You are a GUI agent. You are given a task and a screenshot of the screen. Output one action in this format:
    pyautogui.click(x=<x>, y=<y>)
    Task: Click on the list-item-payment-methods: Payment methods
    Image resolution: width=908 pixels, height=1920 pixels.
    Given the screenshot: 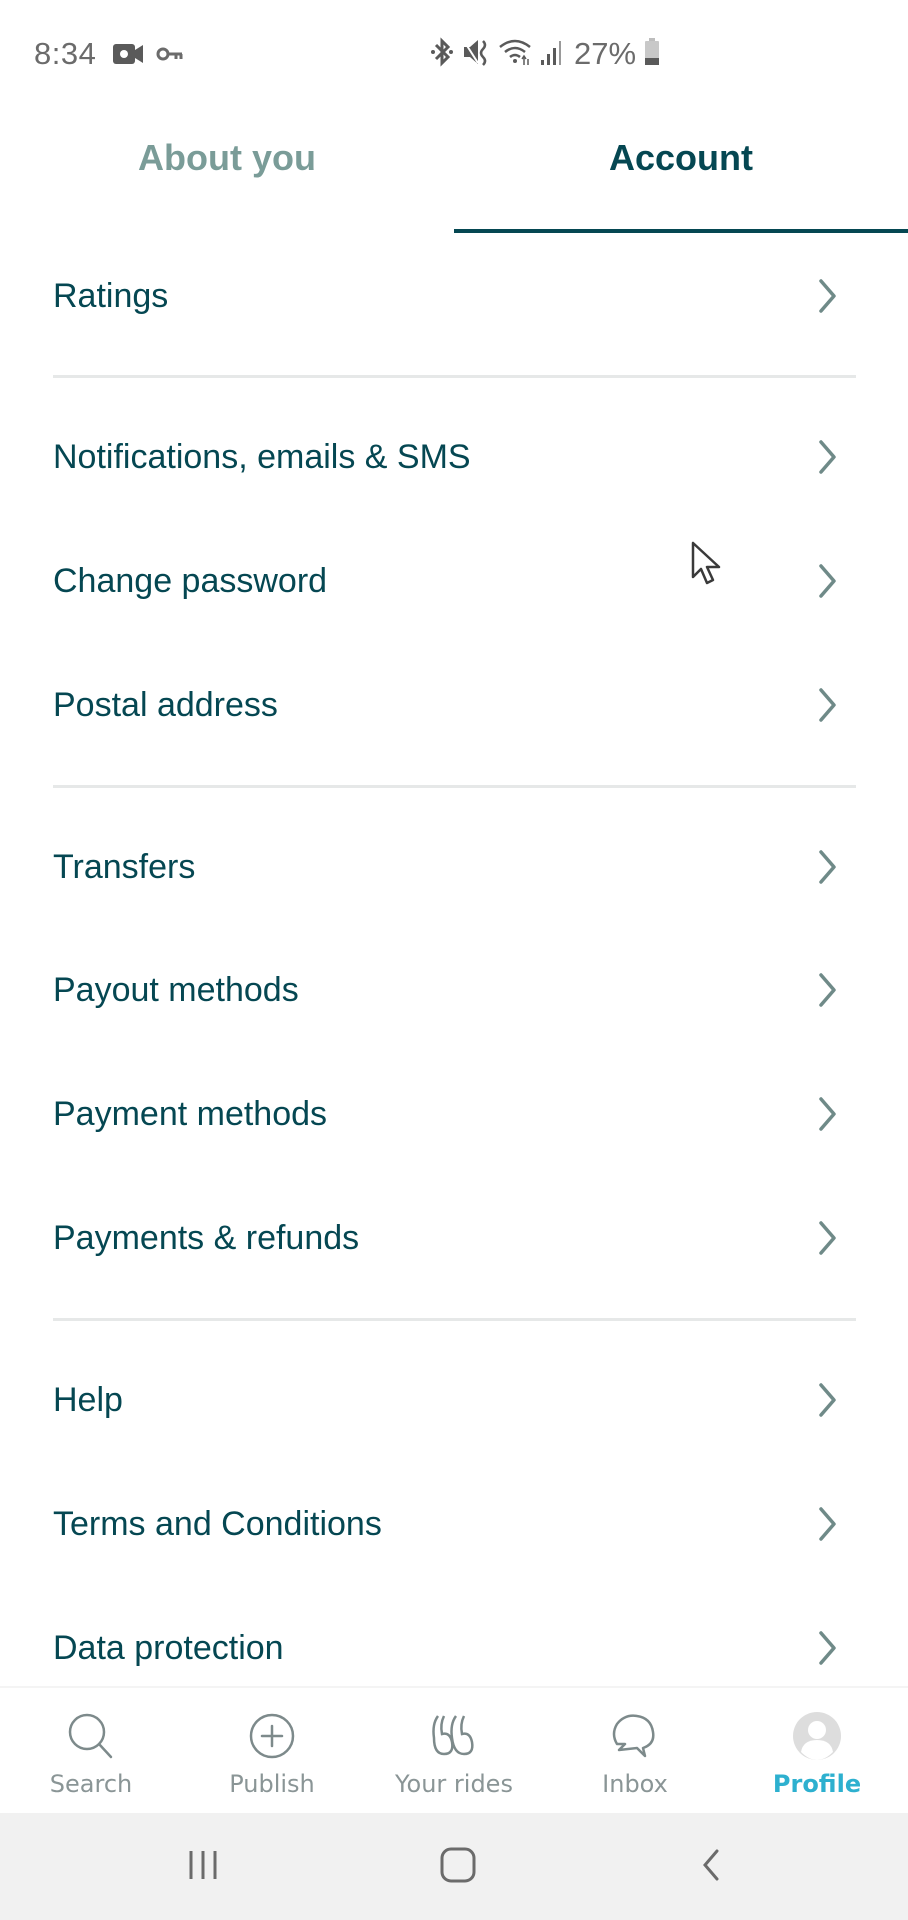 What is the action you would take?
    pyautogui.click(x=454, y=1114)
    